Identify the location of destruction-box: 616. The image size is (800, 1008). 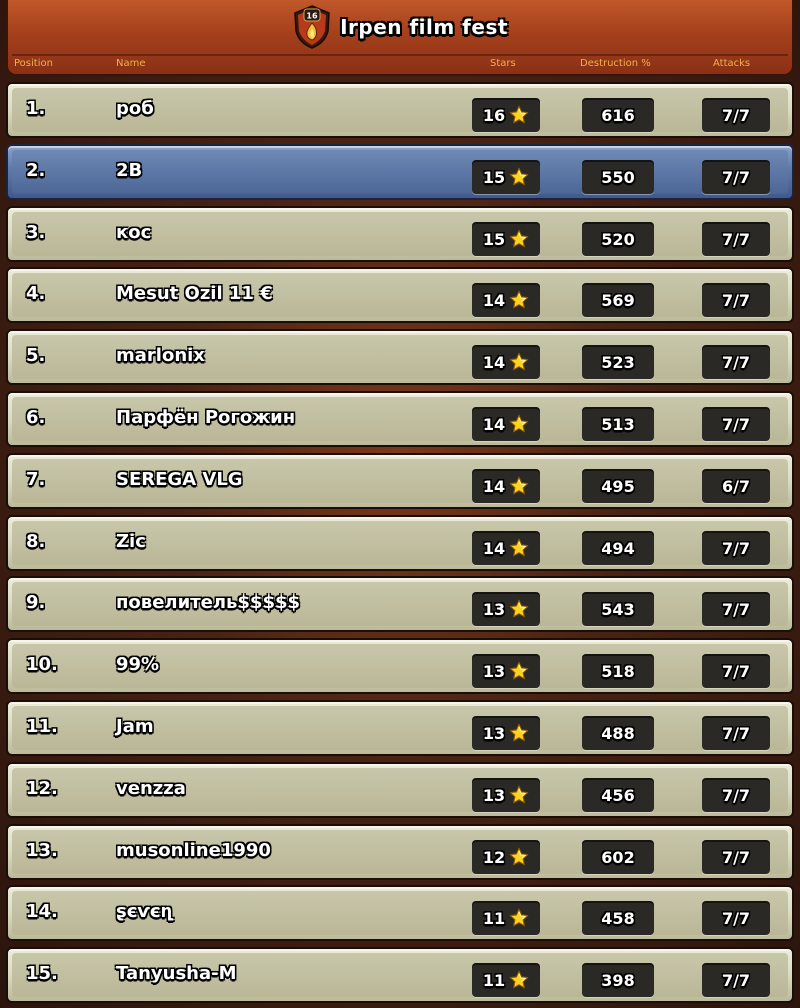
(618, 115).